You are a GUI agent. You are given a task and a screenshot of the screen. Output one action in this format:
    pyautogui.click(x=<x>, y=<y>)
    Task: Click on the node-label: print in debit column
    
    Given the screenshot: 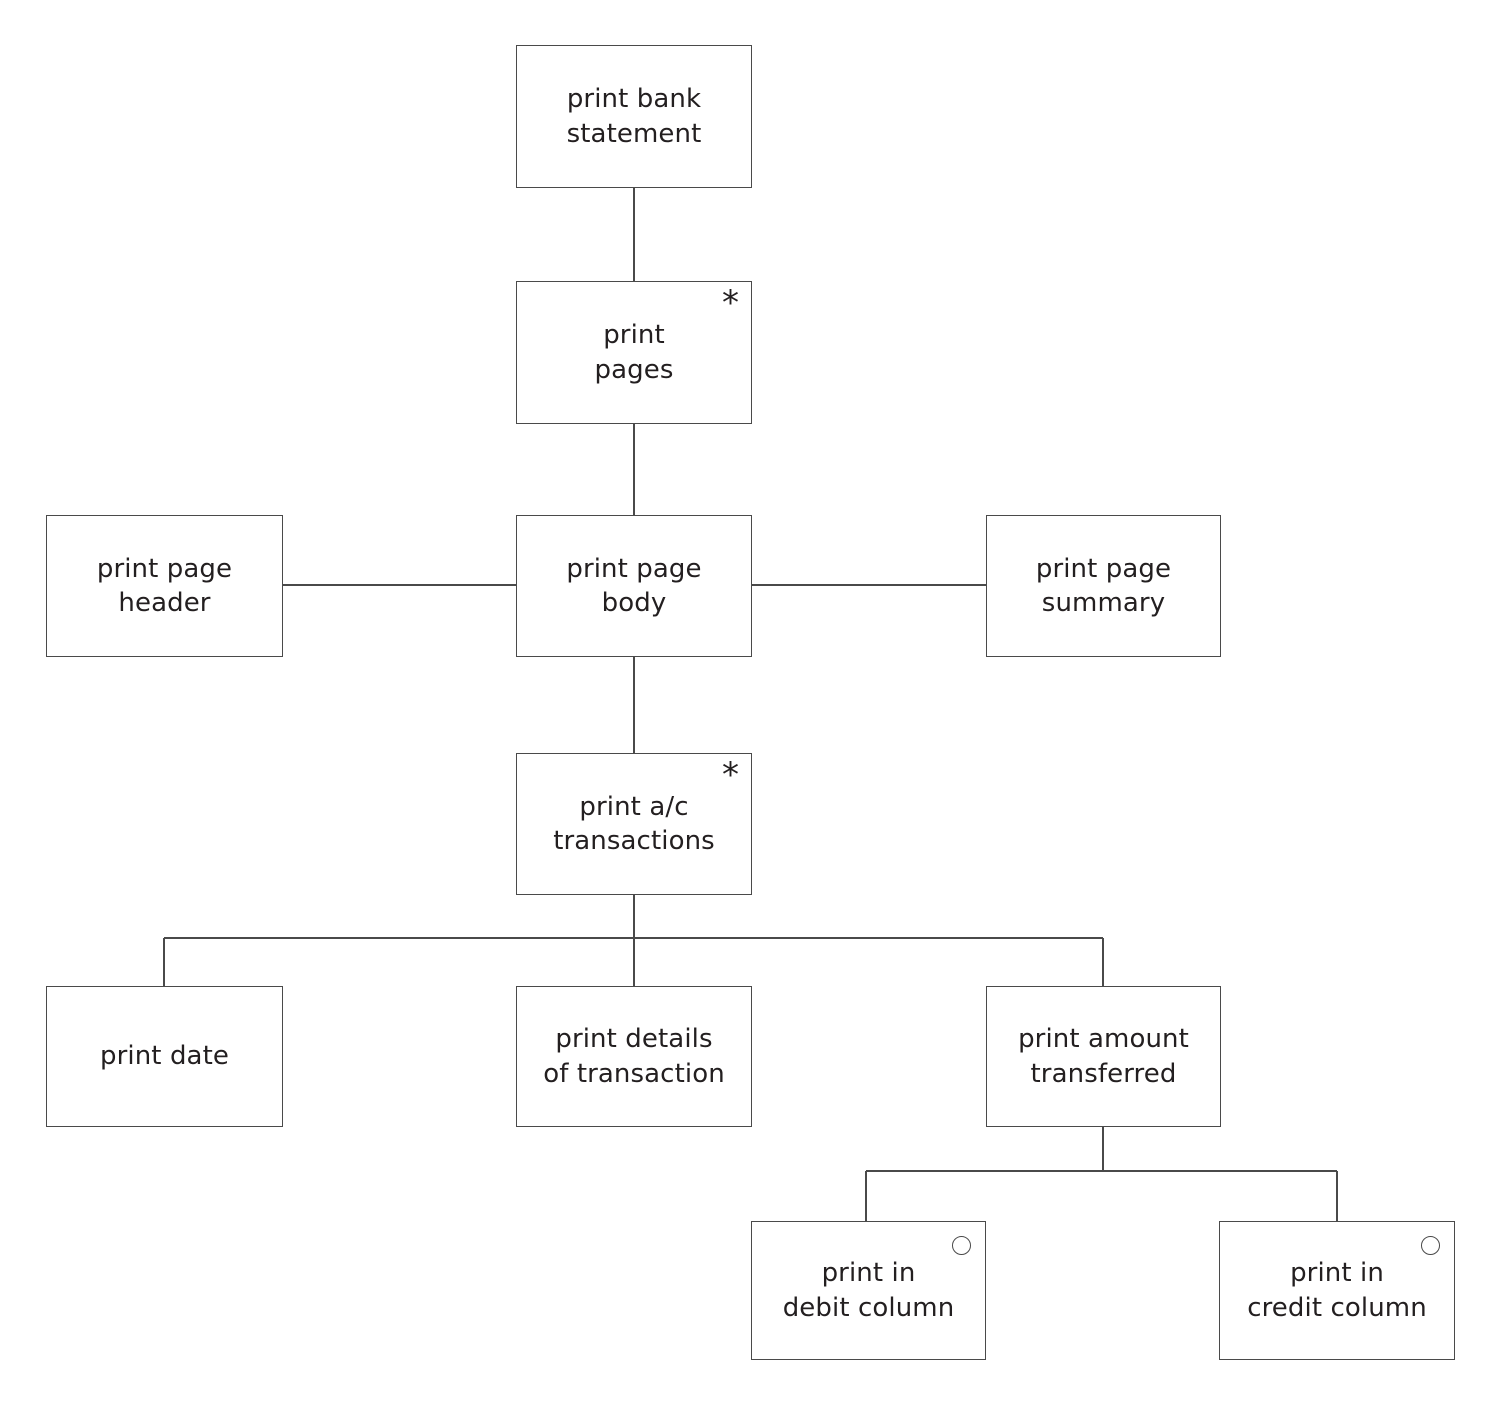 What is the action you would take?
    pyautogui.click(x=868, y=1290)
    